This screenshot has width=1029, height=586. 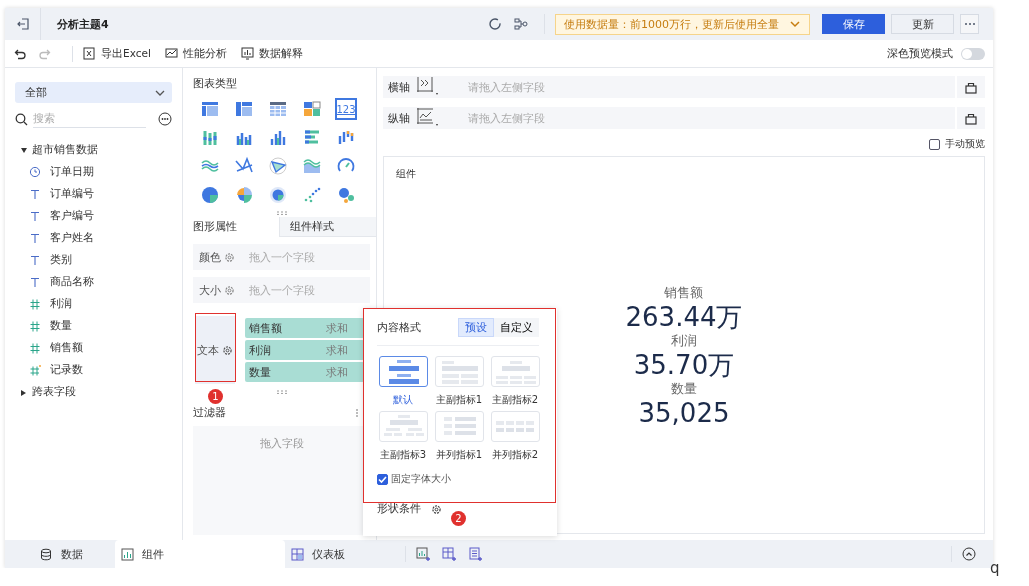 I want to click on kpi-value: 35,025, so click(x=684, y=413).